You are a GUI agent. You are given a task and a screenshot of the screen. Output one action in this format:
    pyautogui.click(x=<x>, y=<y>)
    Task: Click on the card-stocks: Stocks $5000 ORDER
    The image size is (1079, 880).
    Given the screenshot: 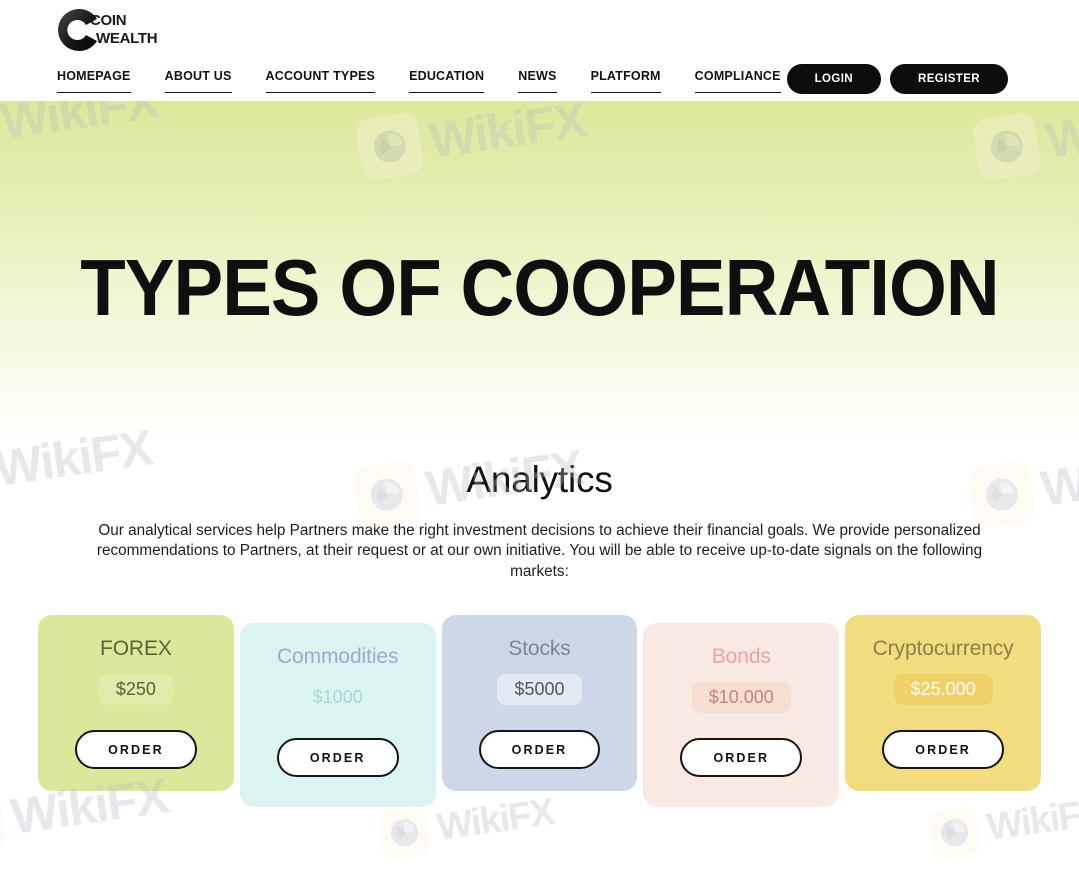 What is the action you would take?
    pyautogui.click(x=539, y=703)
    